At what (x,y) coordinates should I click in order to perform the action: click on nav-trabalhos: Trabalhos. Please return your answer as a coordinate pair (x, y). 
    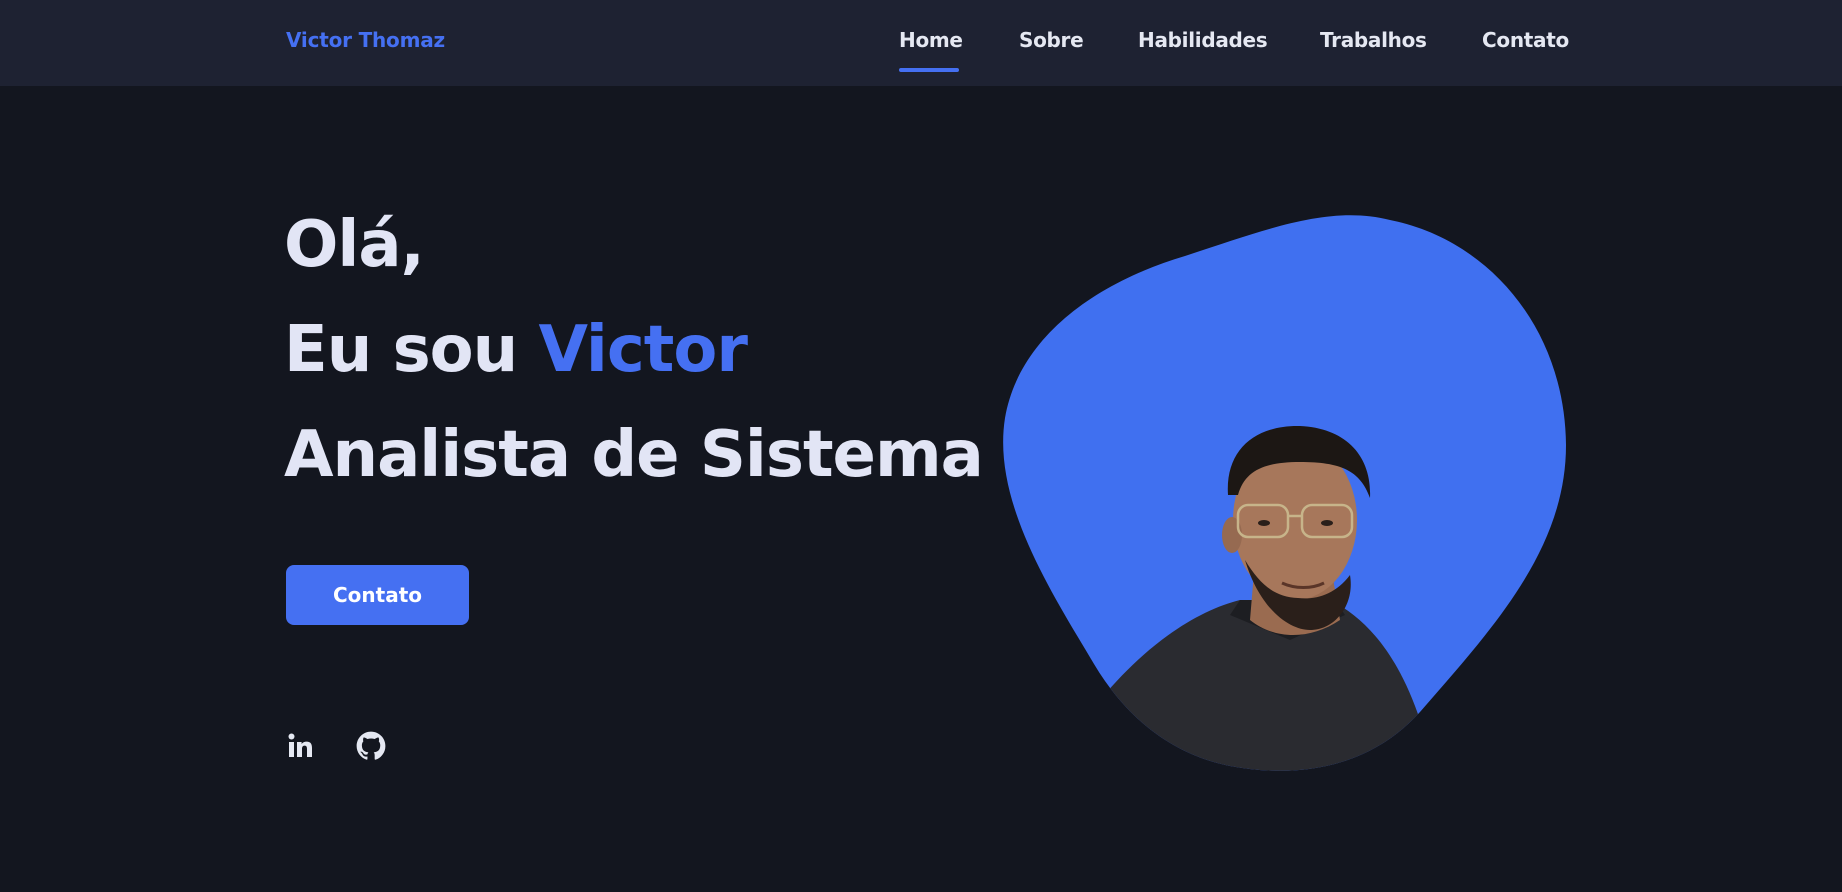
    Looking at the image, I should click on (1373, 40).